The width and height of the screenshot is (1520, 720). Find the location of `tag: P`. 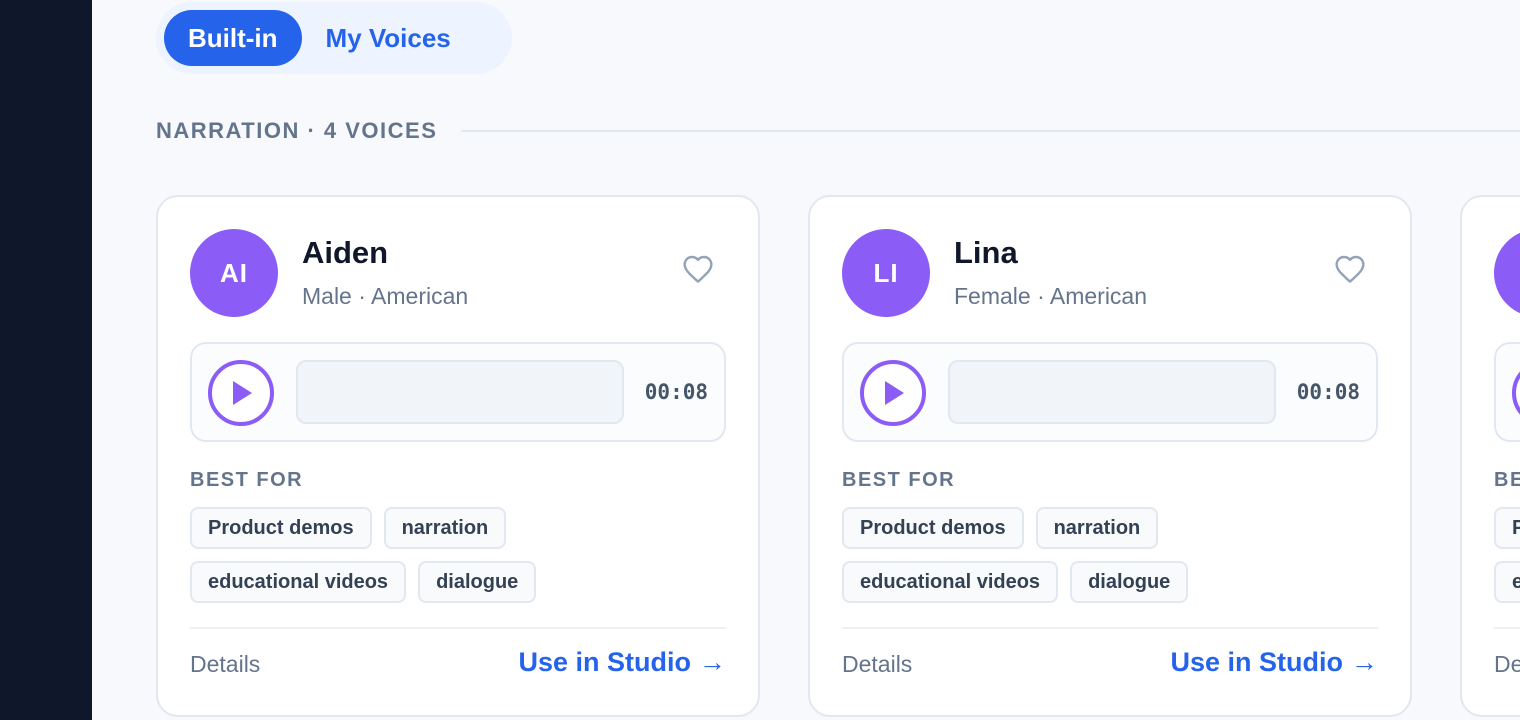

tag: P is located at coordinates (1507, 528).